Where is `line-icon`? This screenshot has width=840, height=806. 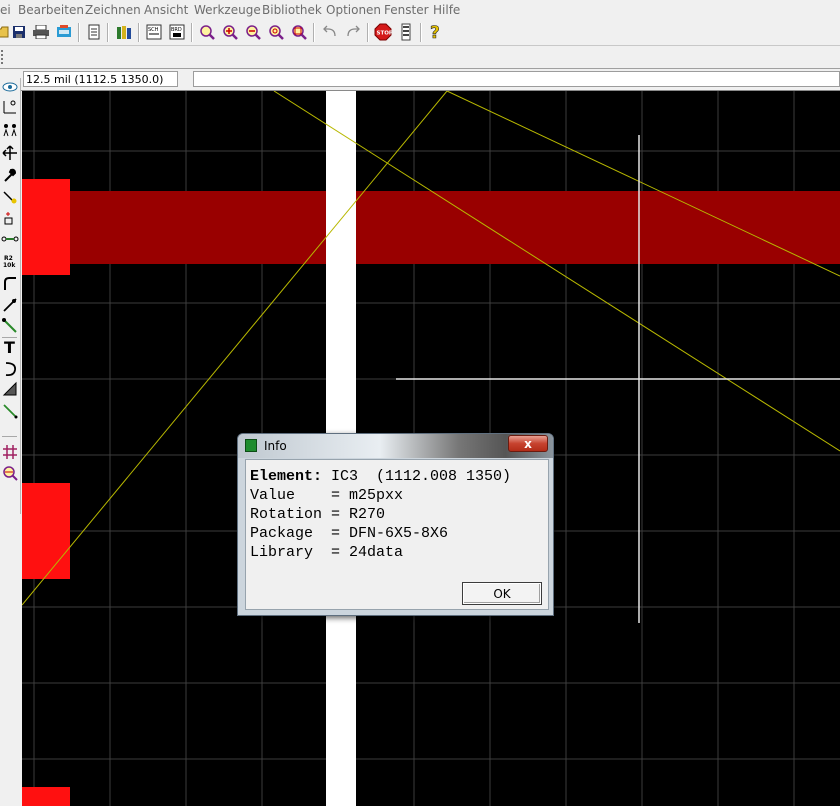 line-icon is located at coordinates (10, 411).